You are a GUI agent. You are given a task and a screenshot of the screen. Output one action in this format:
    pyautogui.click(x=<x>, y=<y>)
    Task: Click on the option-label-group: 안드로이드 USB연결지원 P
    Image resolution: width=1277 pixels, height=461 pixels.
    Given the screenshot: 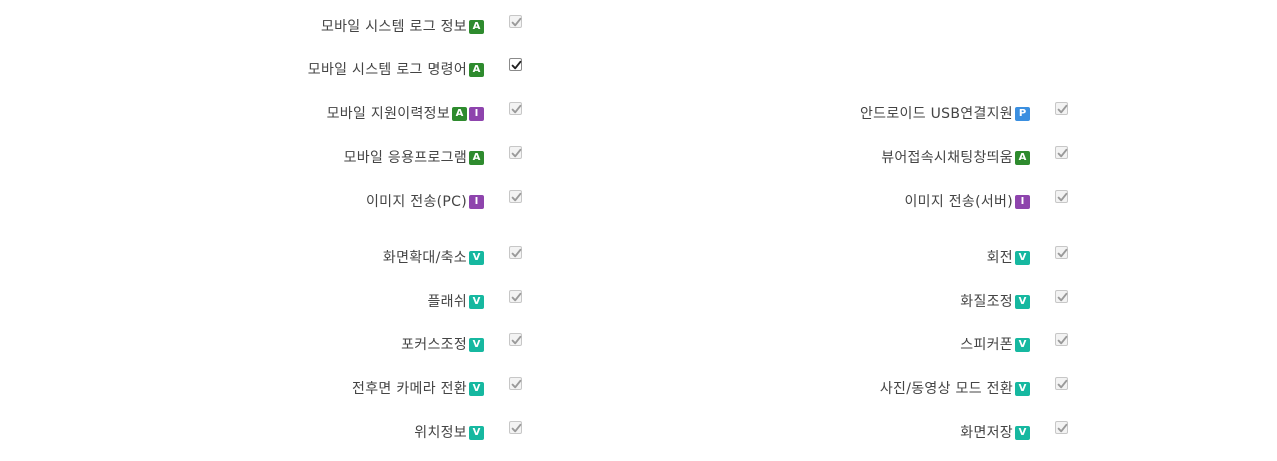 What is the action you would take?
    pyautogui.click(x=945, y=114)
    